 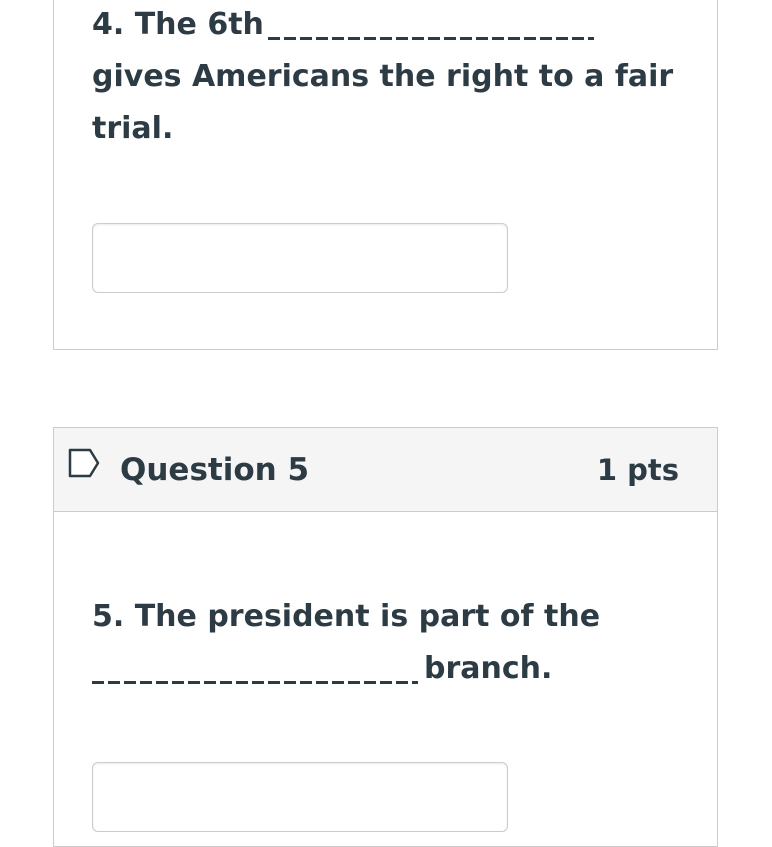 I want to click on question-5-text: 5. The president is part of the branch., so click(x=372, y=643).